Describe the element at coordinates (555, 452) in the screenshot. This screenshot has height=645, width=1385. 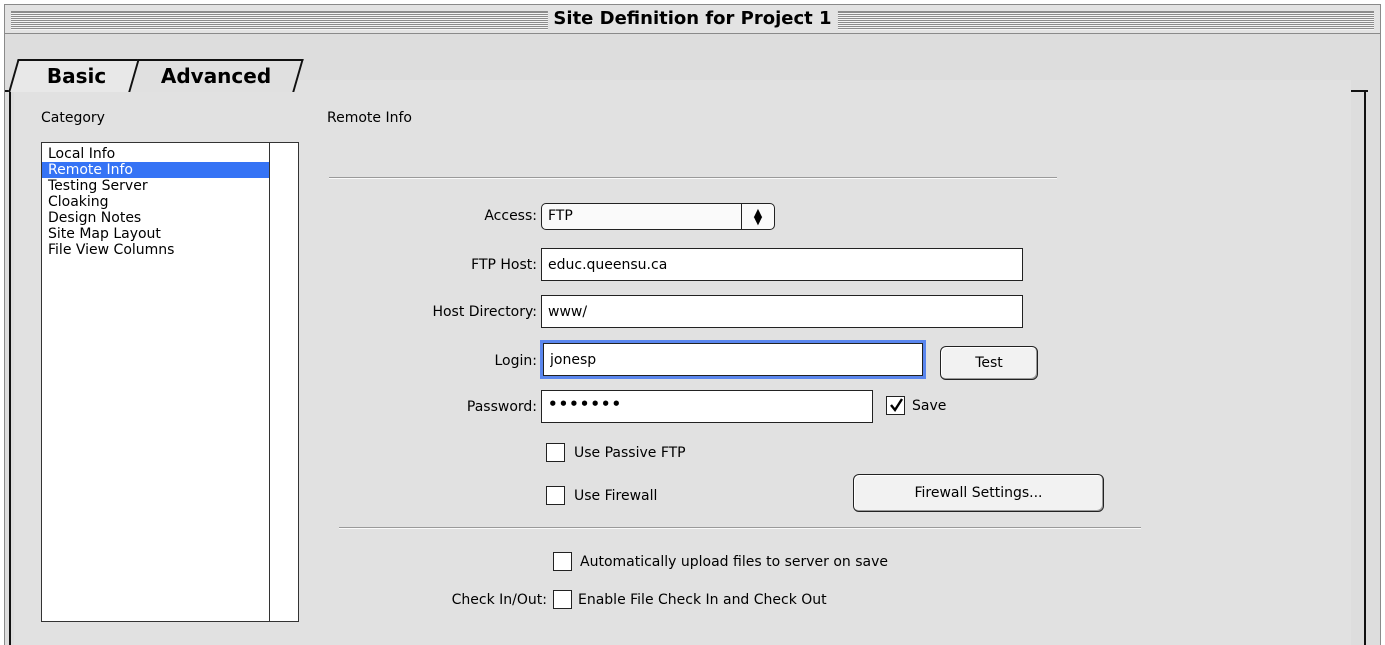
I see `passive-ftp-checkbox` at that location.